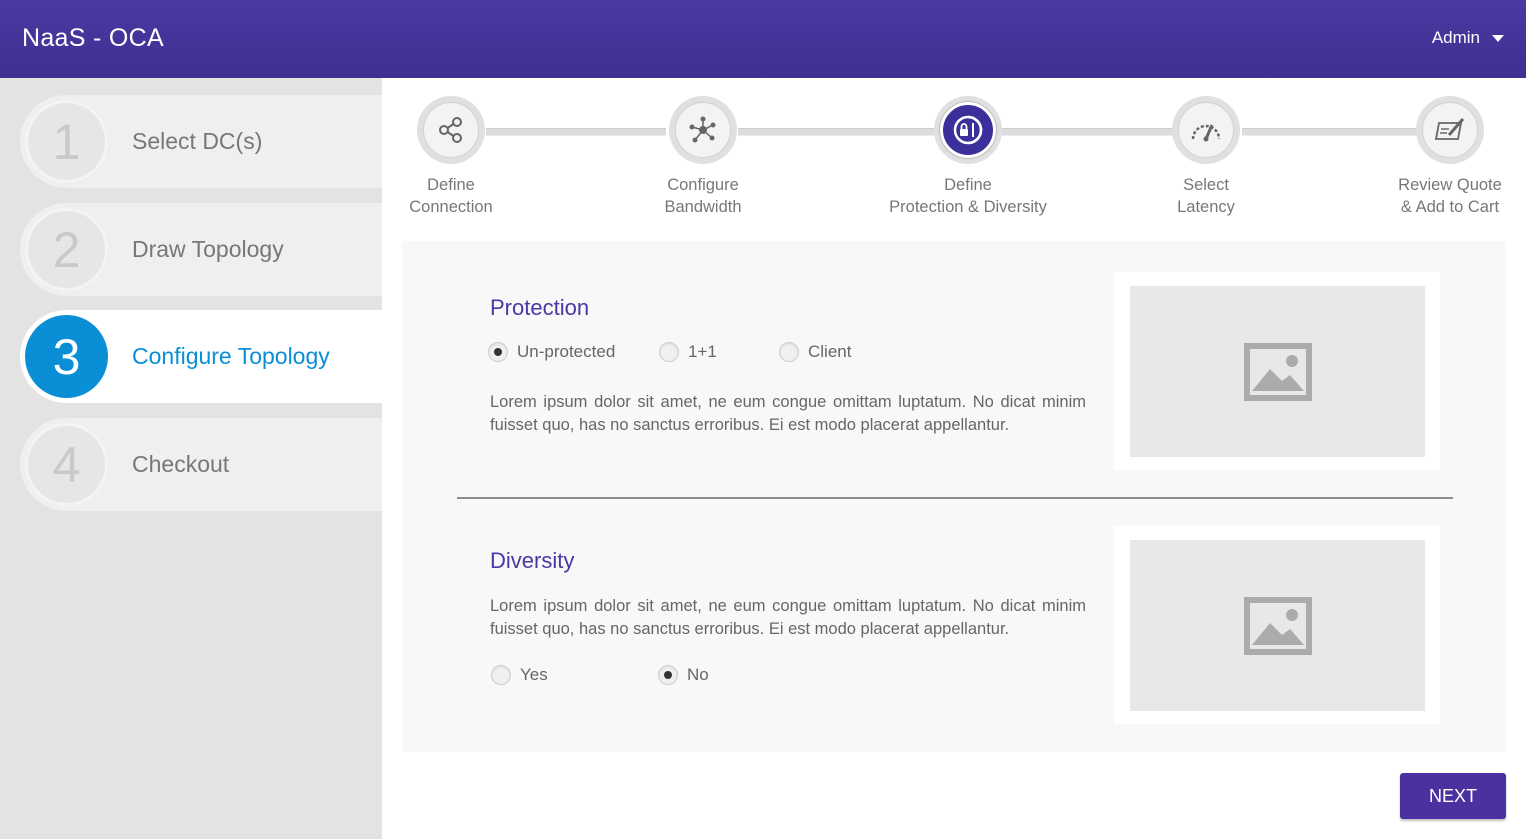 This screenshot has height=839, width=1526. I want to click on step-select-latency: Select Latency, so click(1206, 157).